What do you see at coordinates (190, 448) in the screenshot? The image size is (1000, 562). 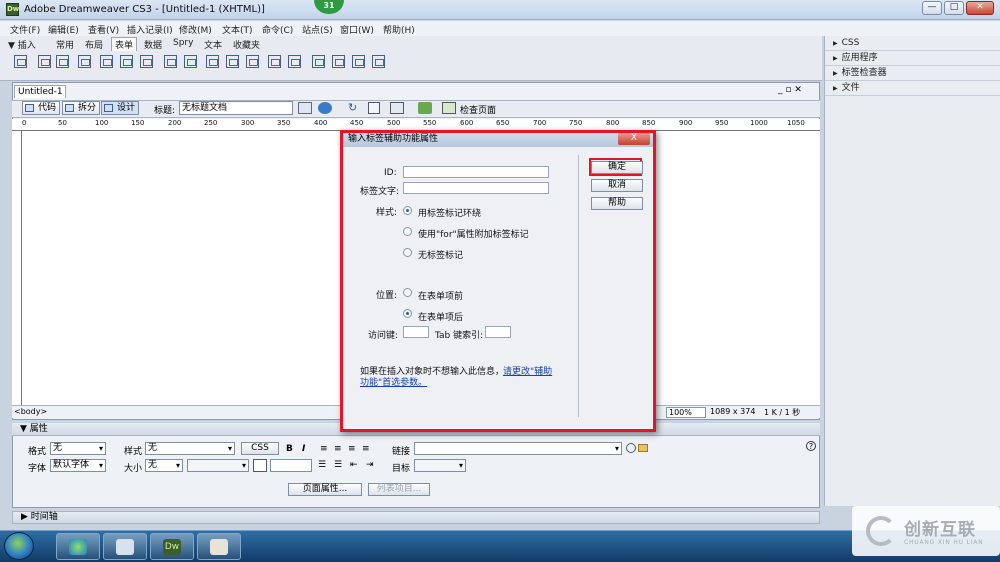 I see `style-select: 无` at bounding box center [190, 448].